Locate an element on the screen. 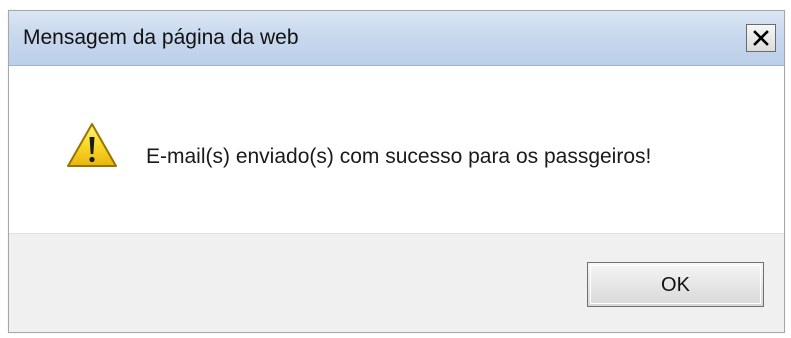 This screenshot has width=791, height=338. close-x-icon is located at coordinates (761, 38).